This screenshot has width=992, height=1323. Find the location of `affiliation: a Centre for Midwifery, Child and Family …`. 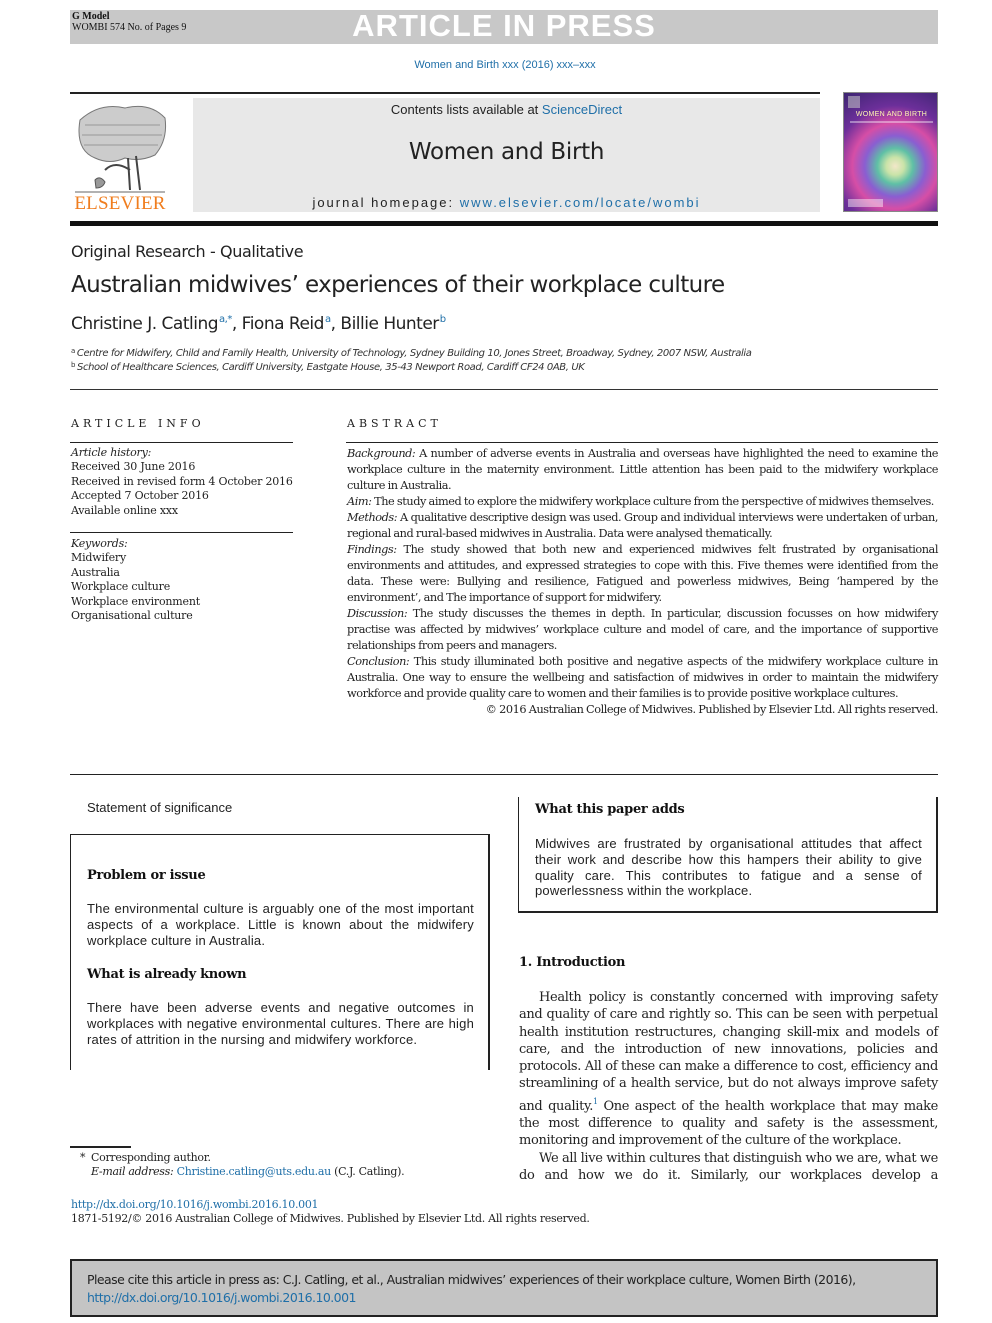

affiliation: a Centre for Midwifery, Child and Family … is located at coordinates (411, 353).